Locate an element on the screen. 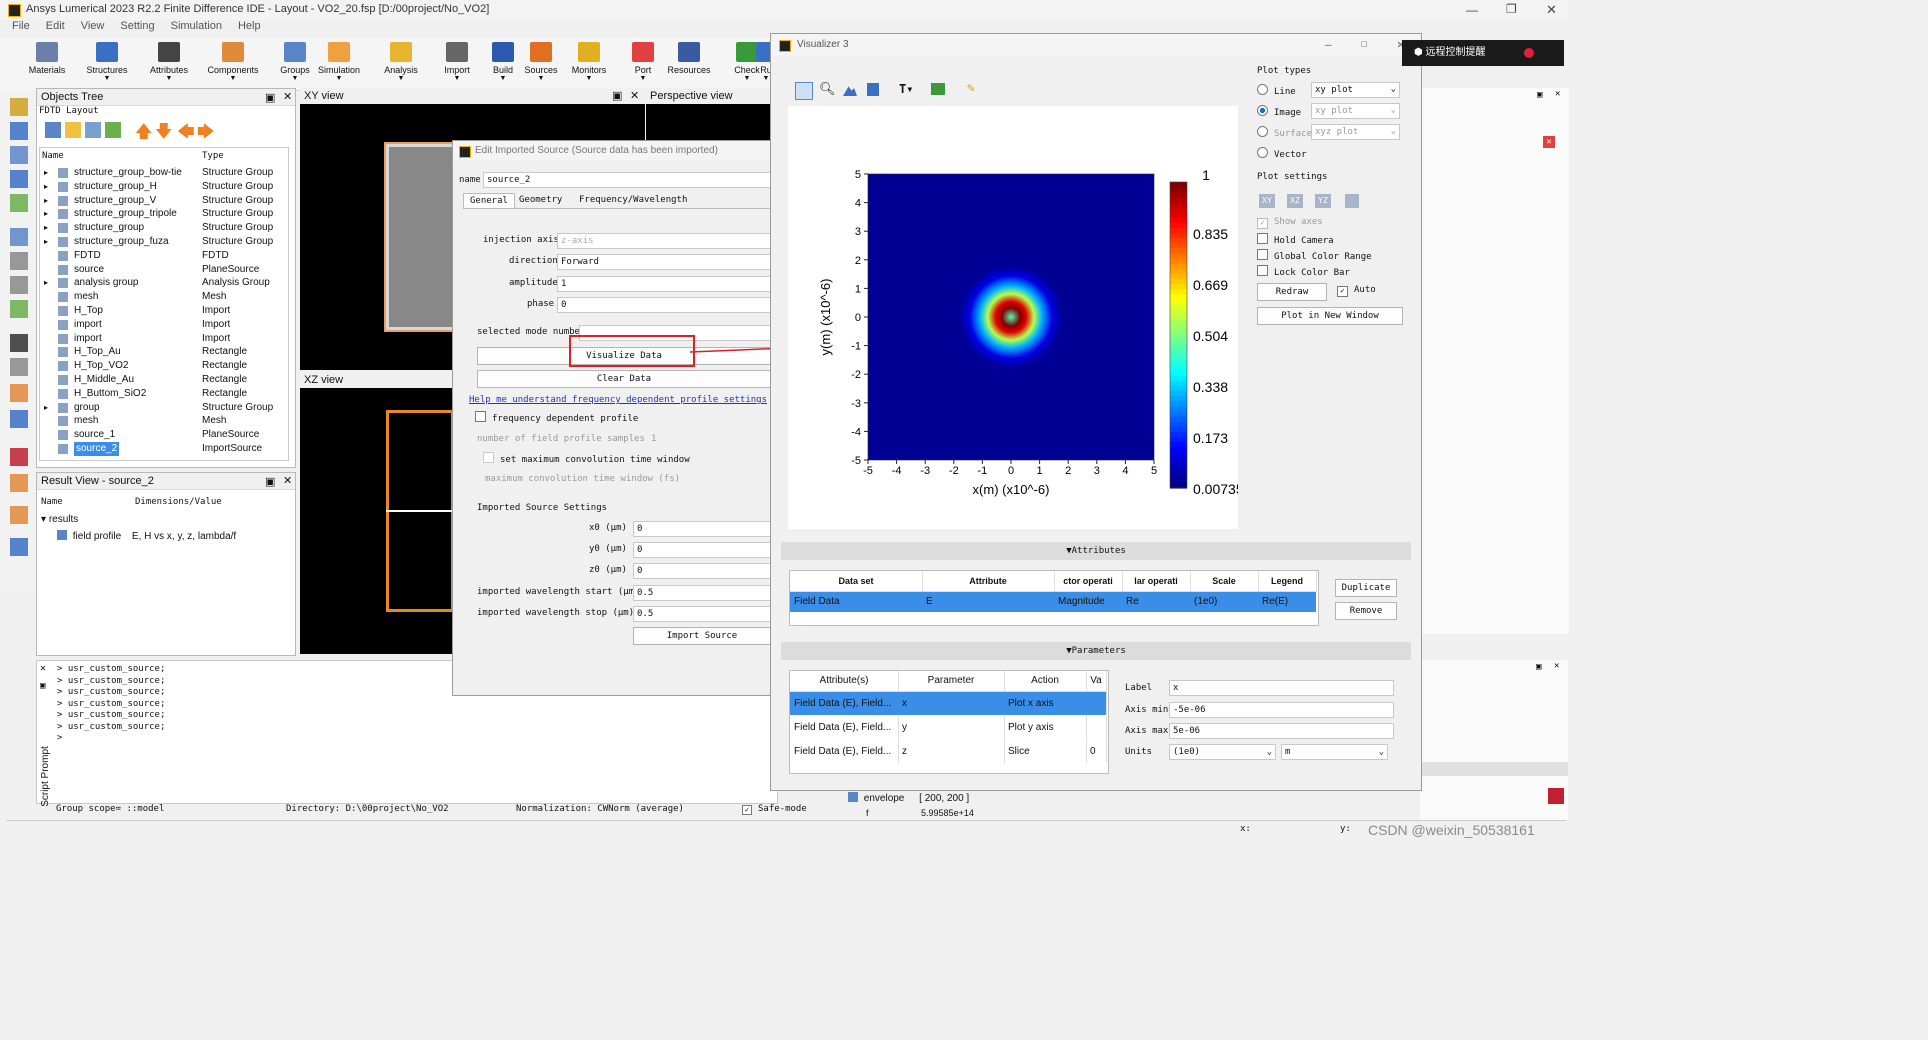 This screenshot has height=1040, width=1928. left-tool-3-icon is located at coordinates (19, 155).